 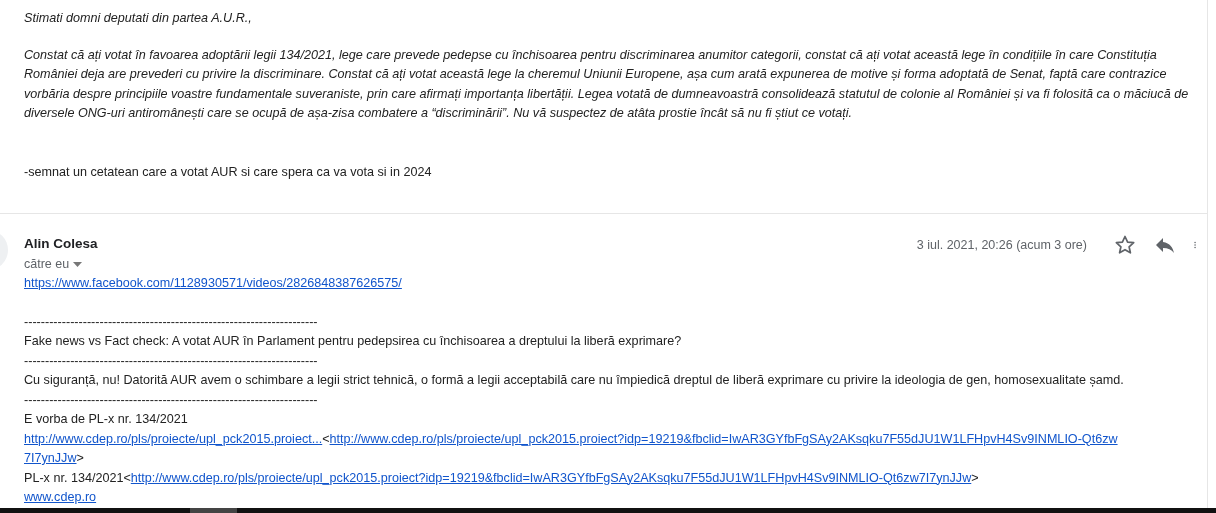 What do you see at coordinates (60, 497) in the screenshot?
I see `link: www.cdep.ro` at bounding box center [60, 497].